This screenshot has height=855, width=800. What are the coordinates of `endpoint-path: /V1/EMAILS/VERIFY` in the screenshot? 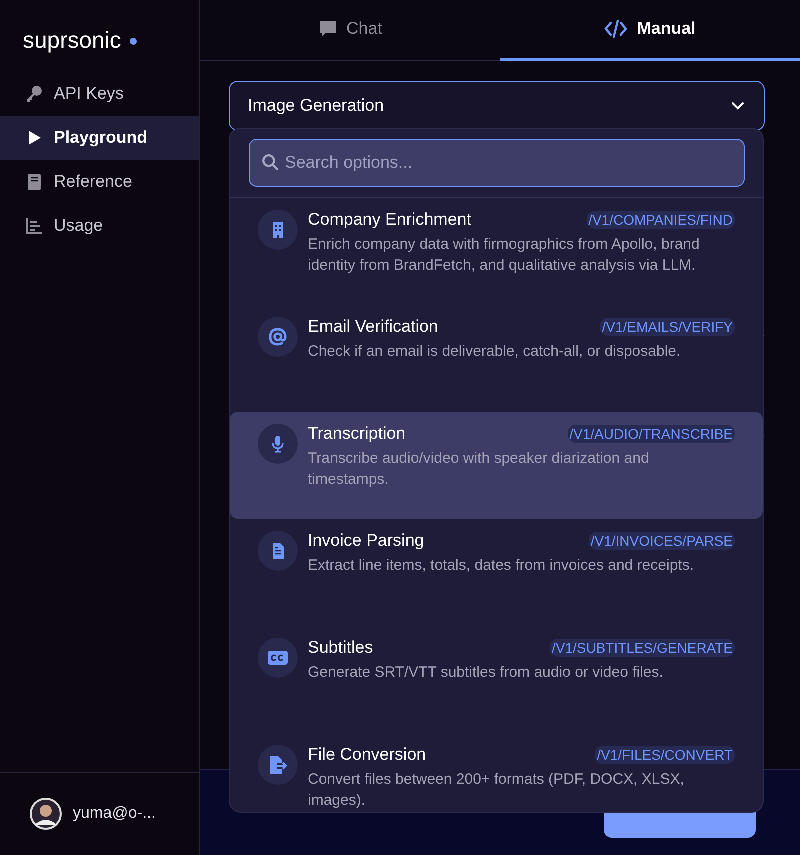 It's located at (667, 327).